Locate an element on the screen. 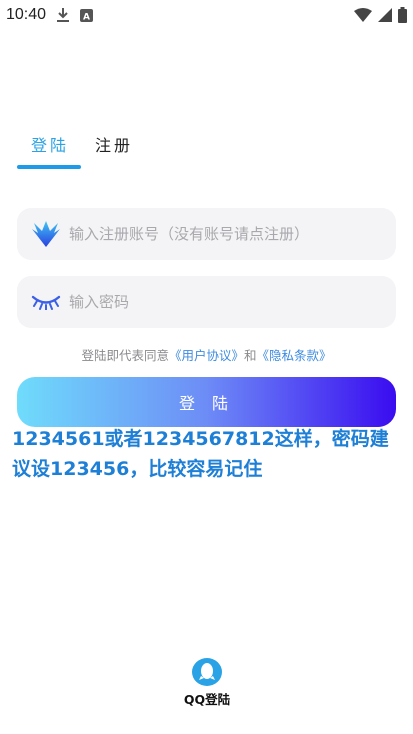 The width and height of the screenshot is (413, 734). password-field is located at coordinates (206, 302).